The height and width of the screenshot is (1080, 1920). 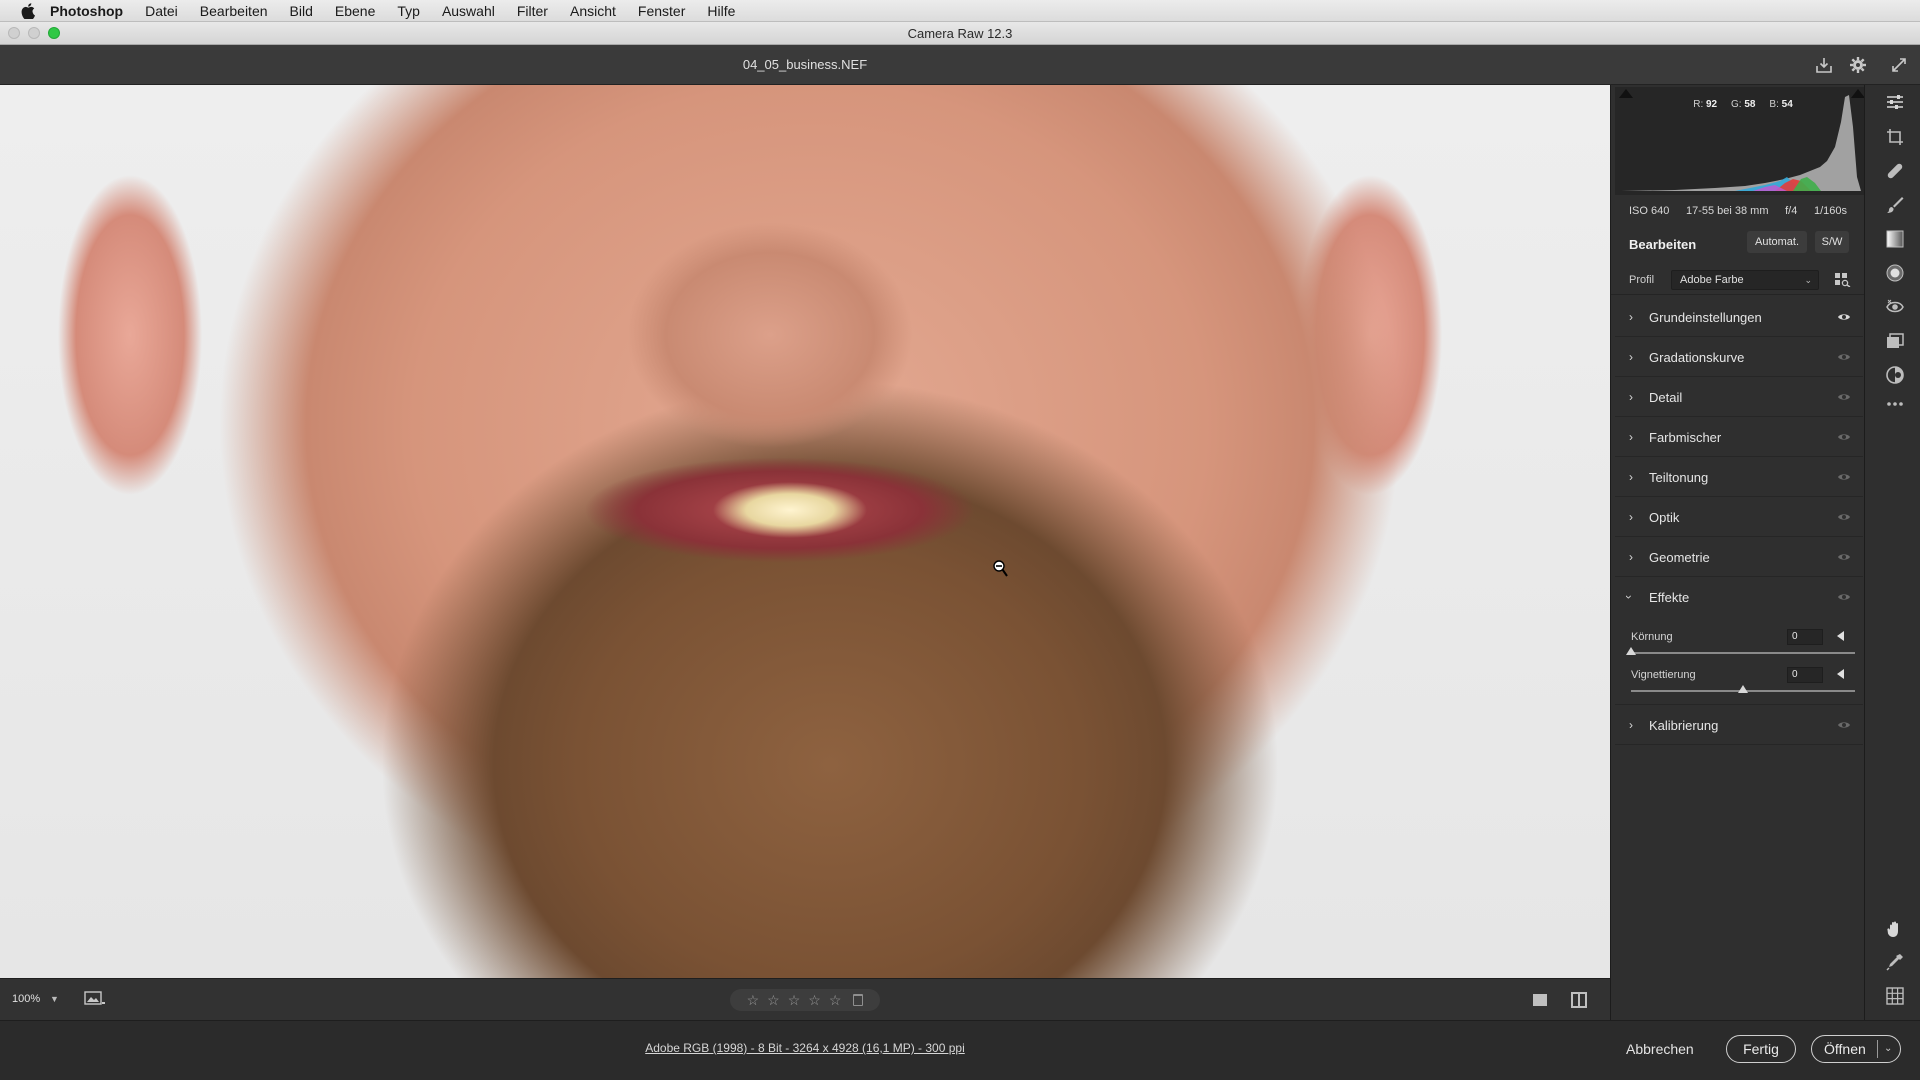 What do you see at coordinates (28, 10) in the screenshot?
I see `apple-icon` at bounding box center [28, 10].